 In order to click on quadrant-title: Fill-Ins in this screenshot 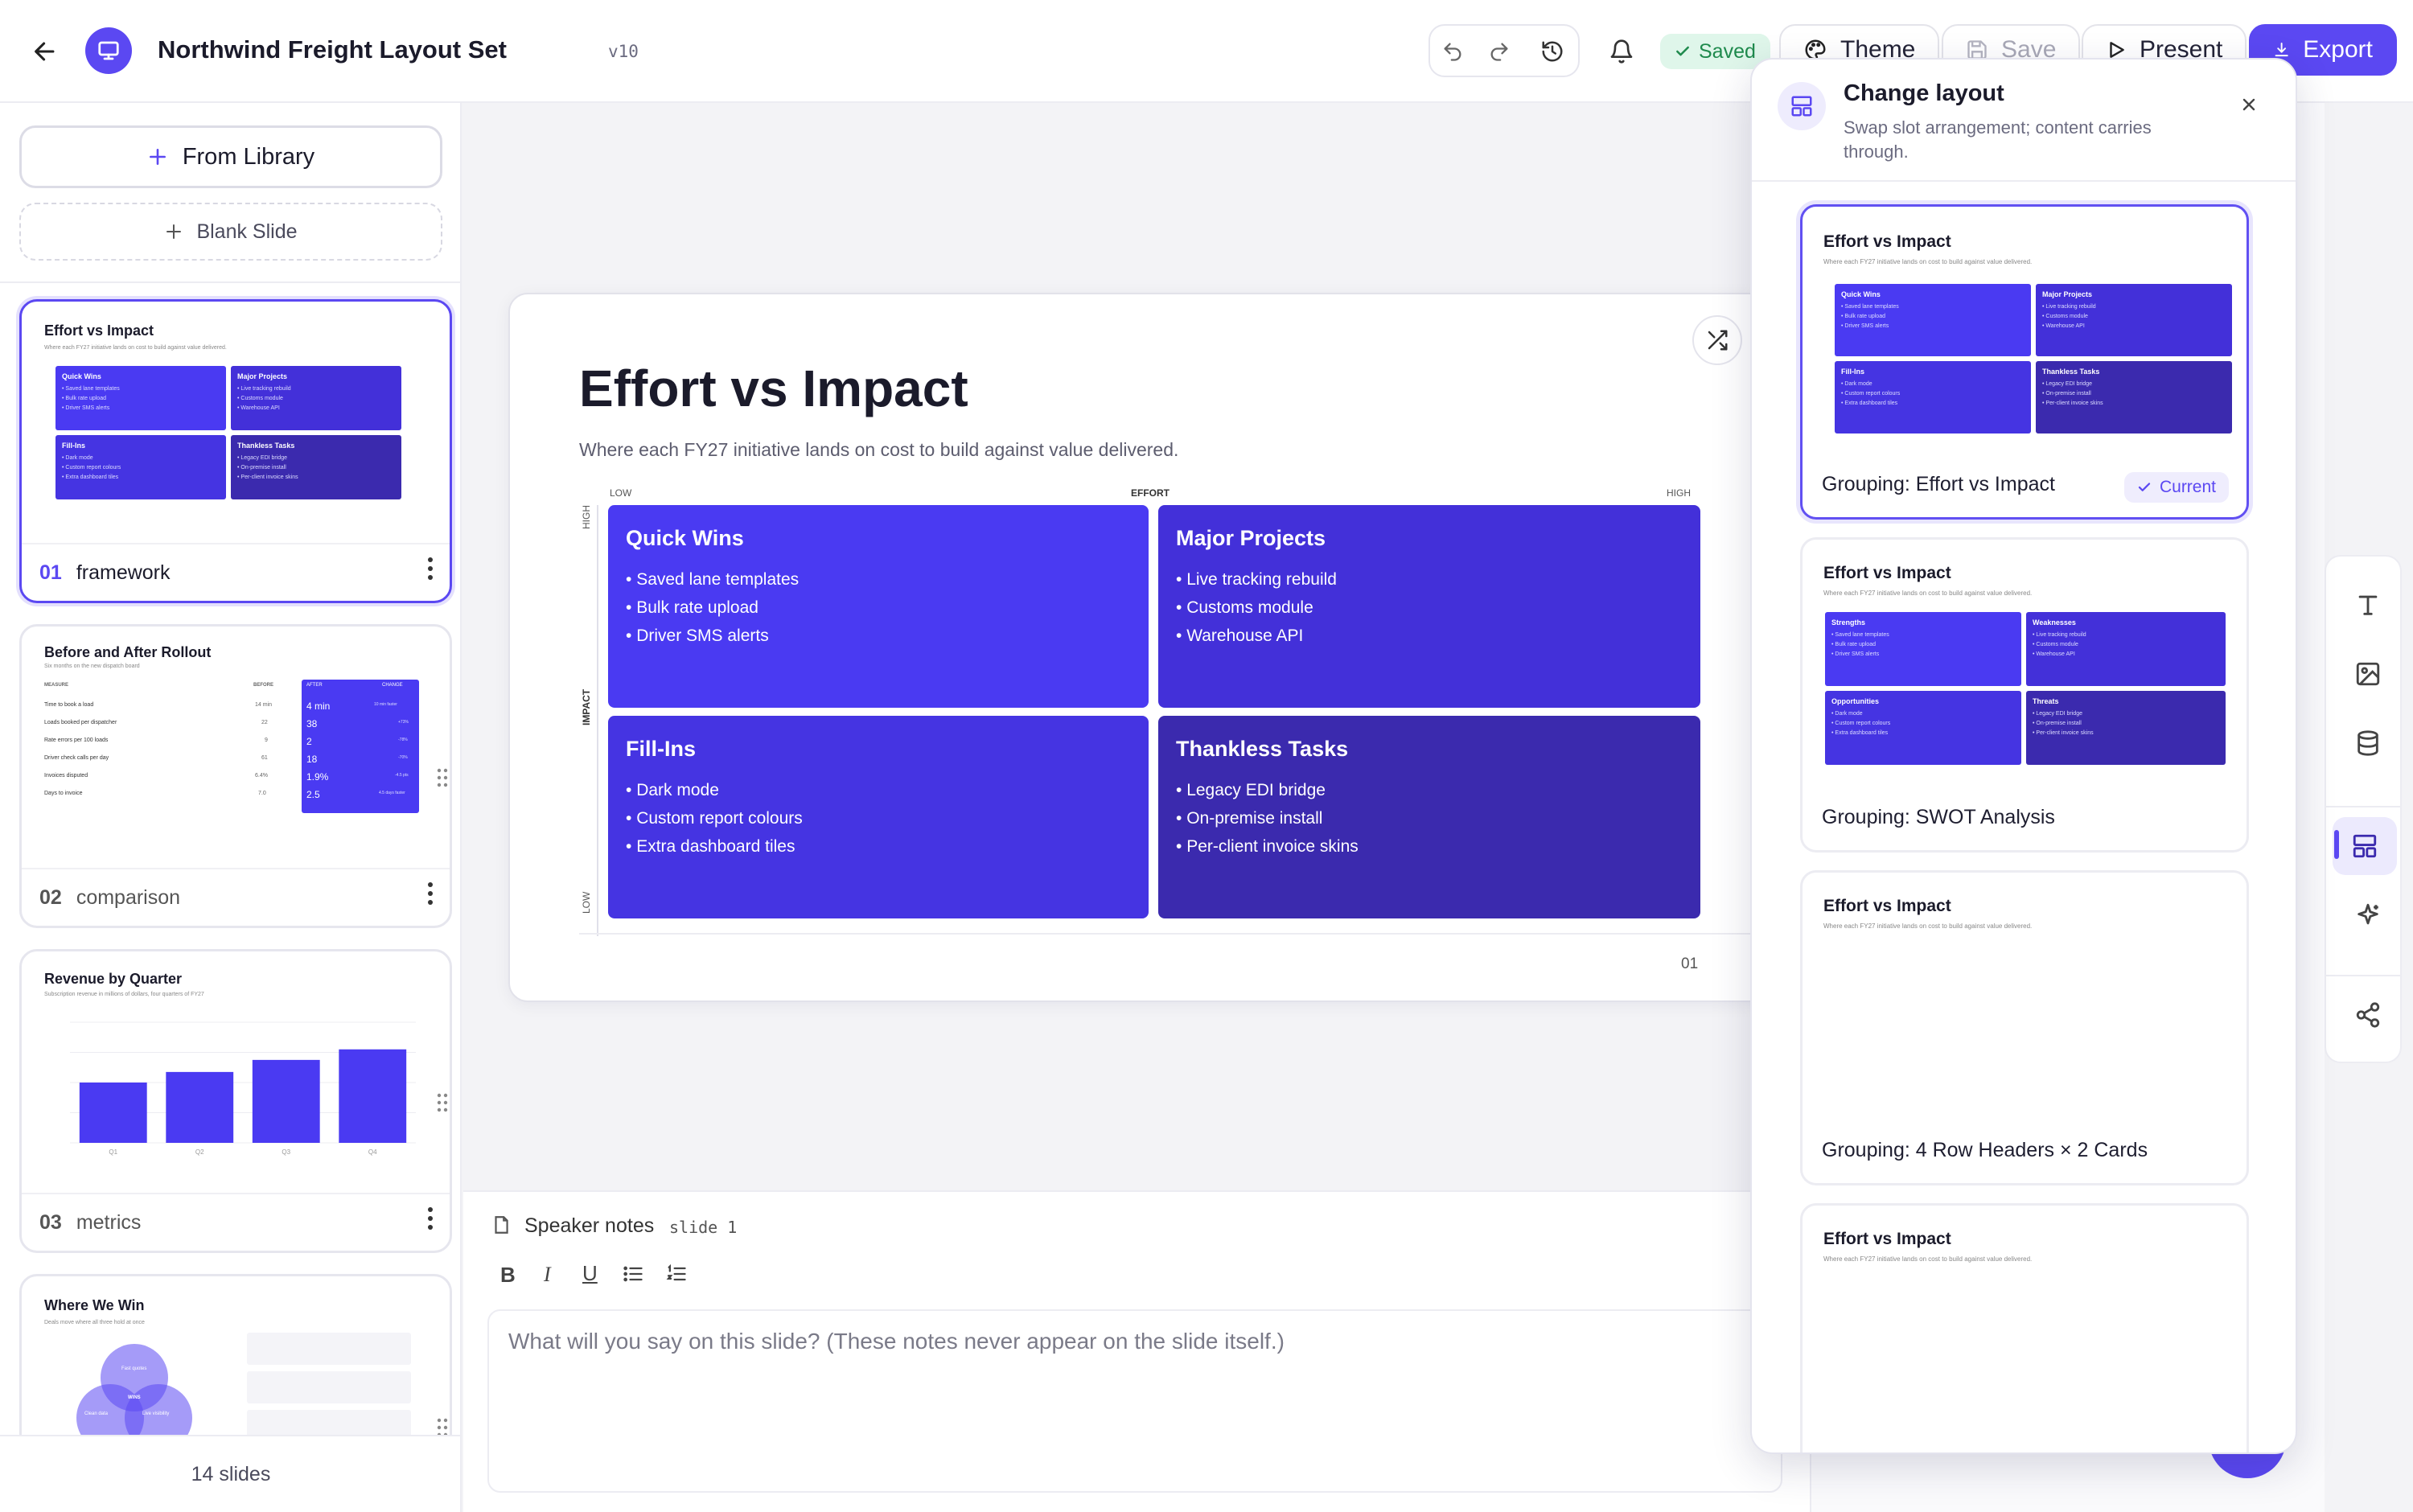, I will do `click(661, 749)`.